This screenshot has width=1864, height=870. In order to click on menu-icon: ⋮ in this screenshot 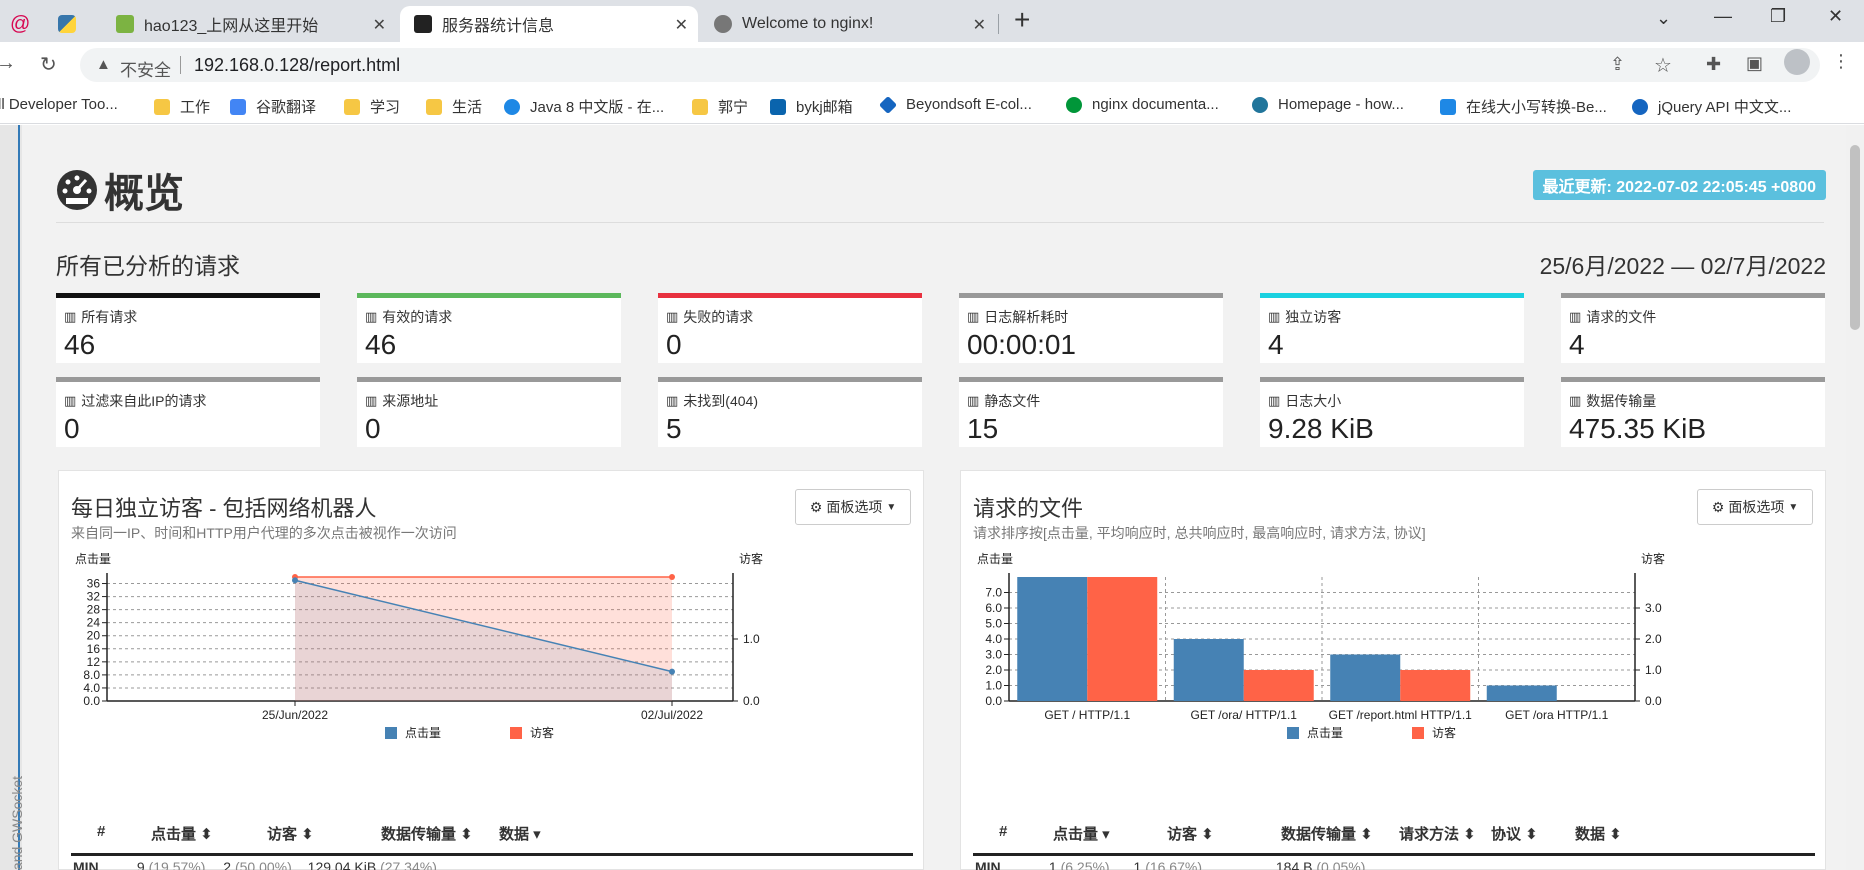, I will do `click(1841, 61)`.